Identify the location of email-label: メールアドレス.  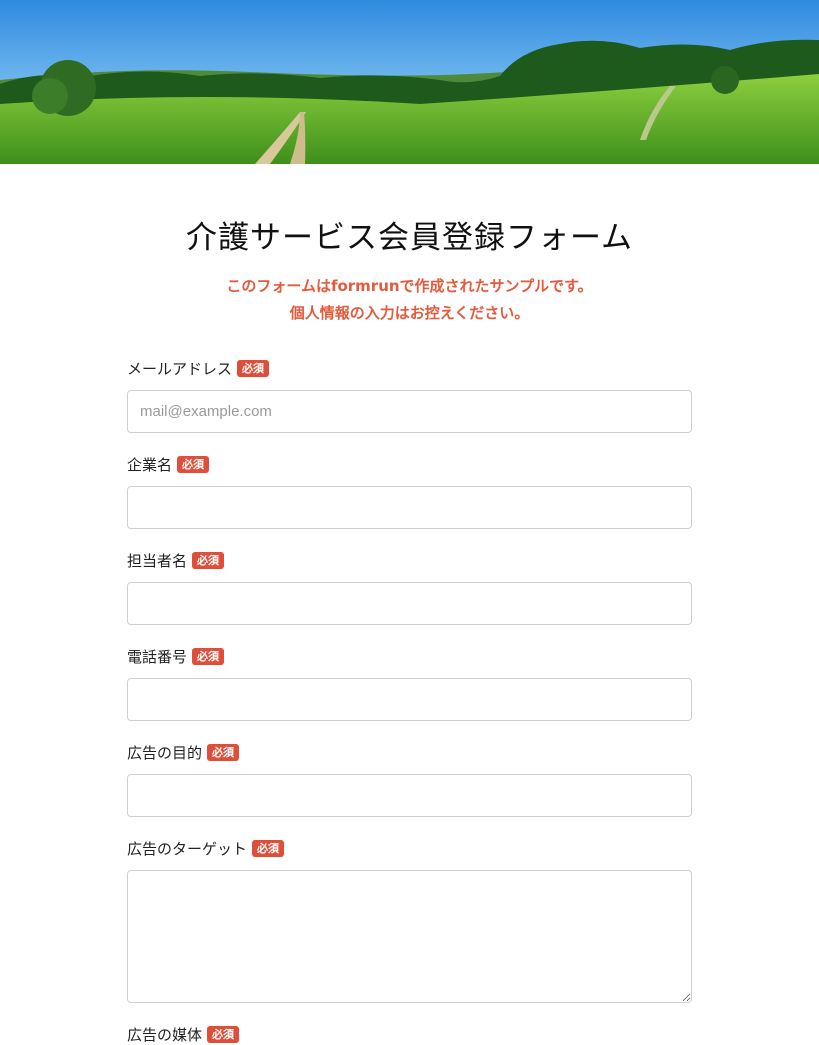
(180, 368).